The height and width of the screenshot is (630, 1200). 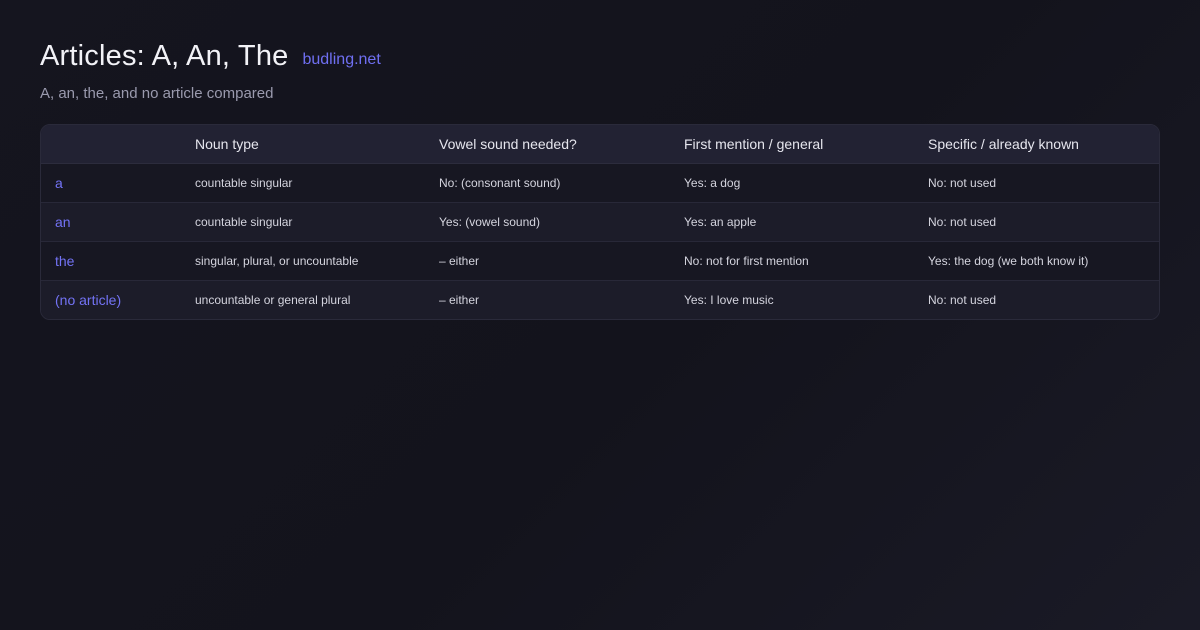 I want to click on column-header-noun-type: Noun type, so click(x=303, y=144).